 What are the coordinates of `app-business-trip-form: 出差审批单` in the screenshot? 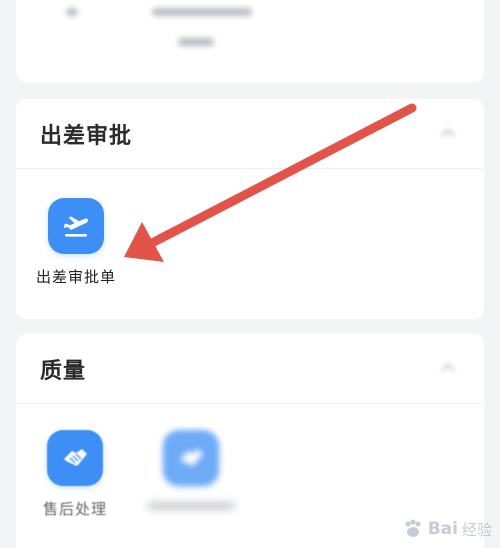 It's located at (76, 242).